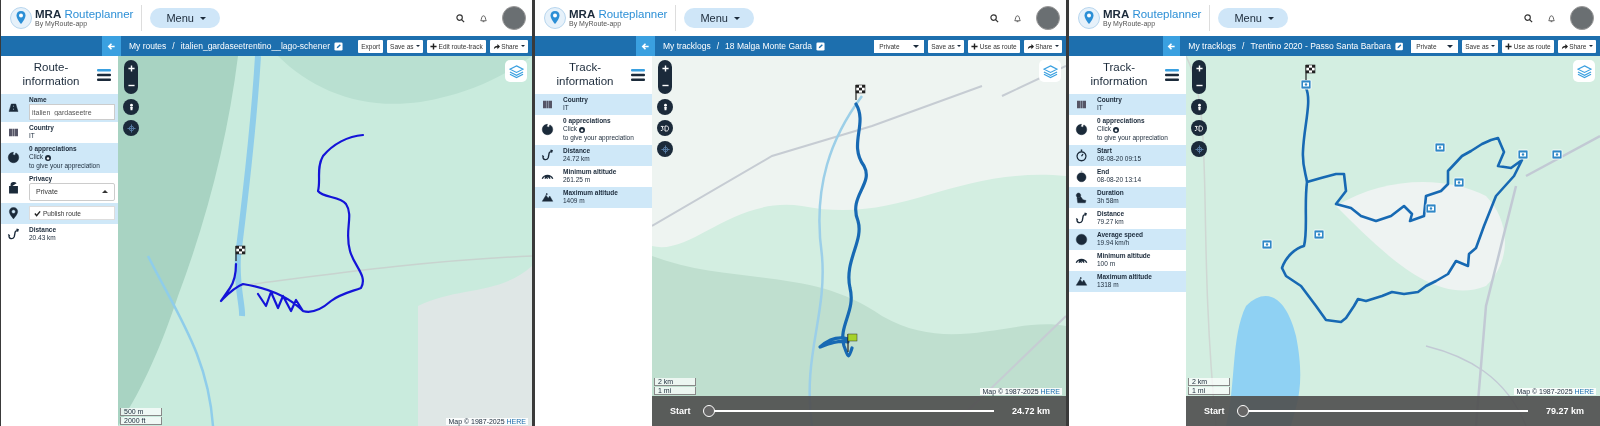 The height and width of the screenshot is (426, 1600). Describe the element at coordinates (1030, 411) in the screenshot. I see `distance-label: 24.72 km` at that location.